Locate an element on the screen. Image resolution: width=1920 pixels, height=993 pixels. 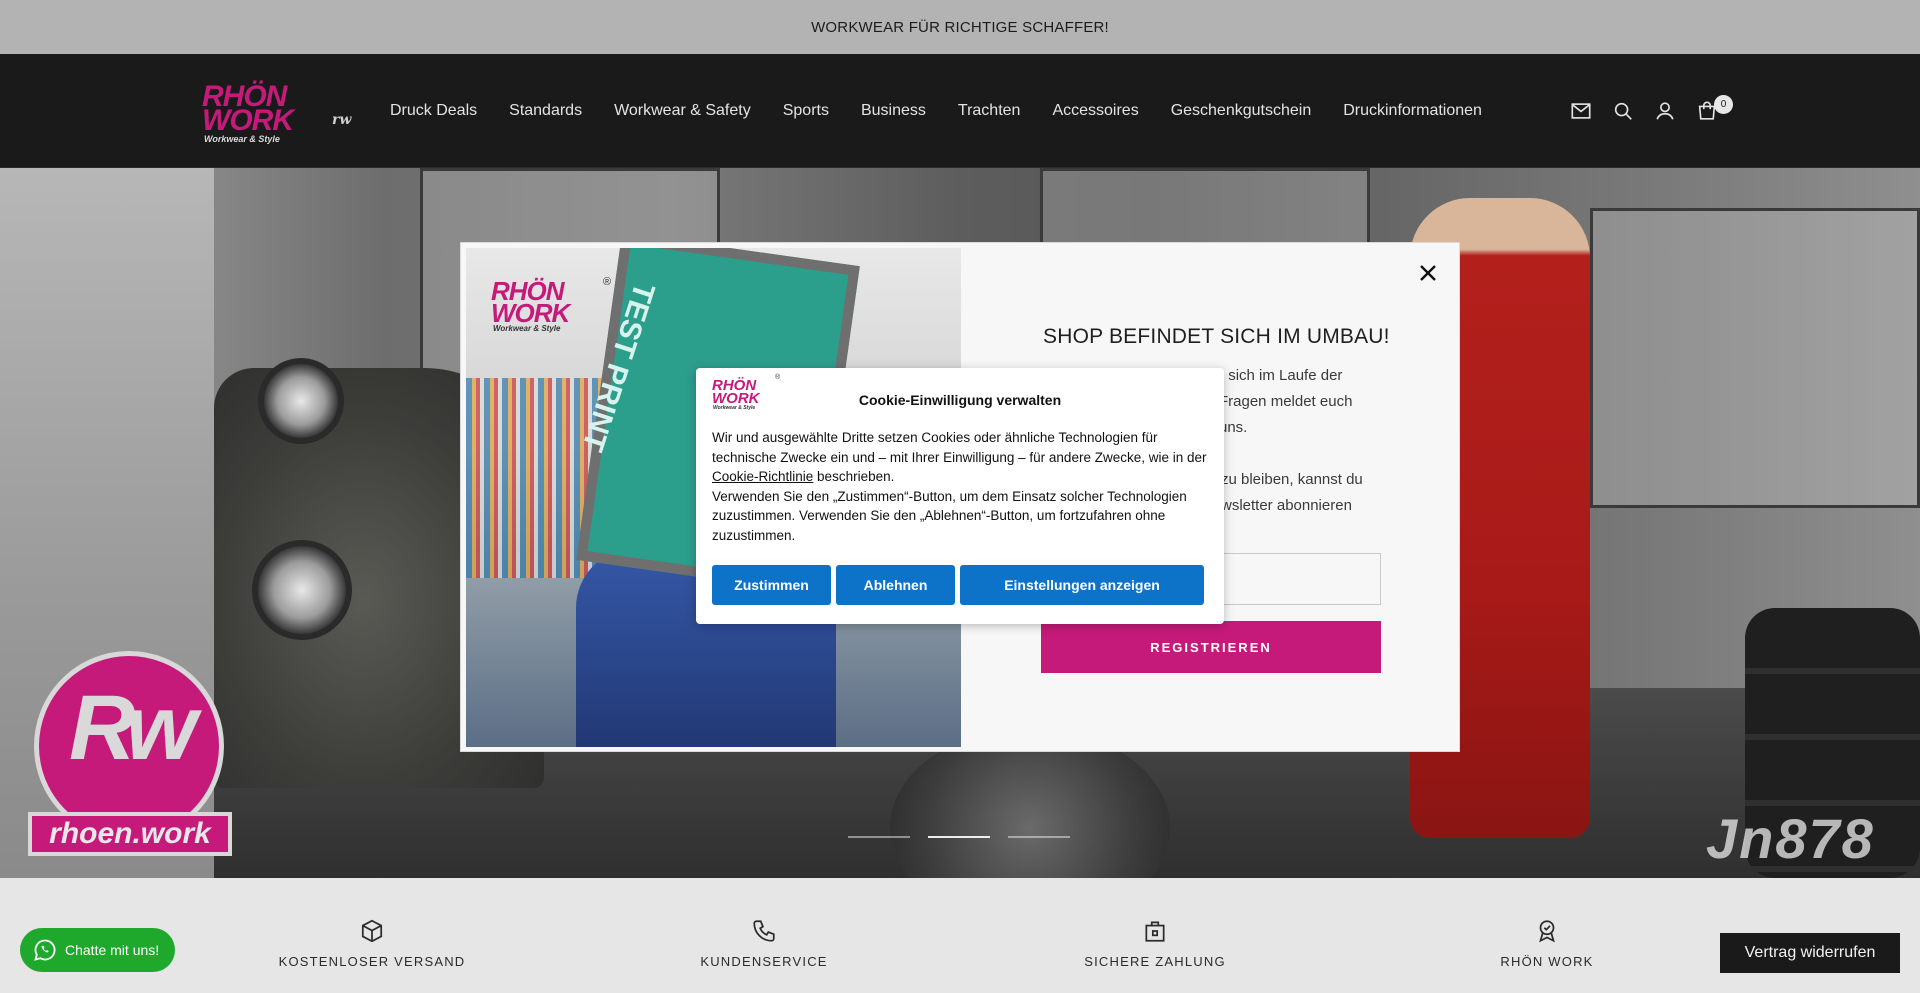
site-logo: RHÖN WORK Workwear & Style rw is located at coordinates (277, 113).